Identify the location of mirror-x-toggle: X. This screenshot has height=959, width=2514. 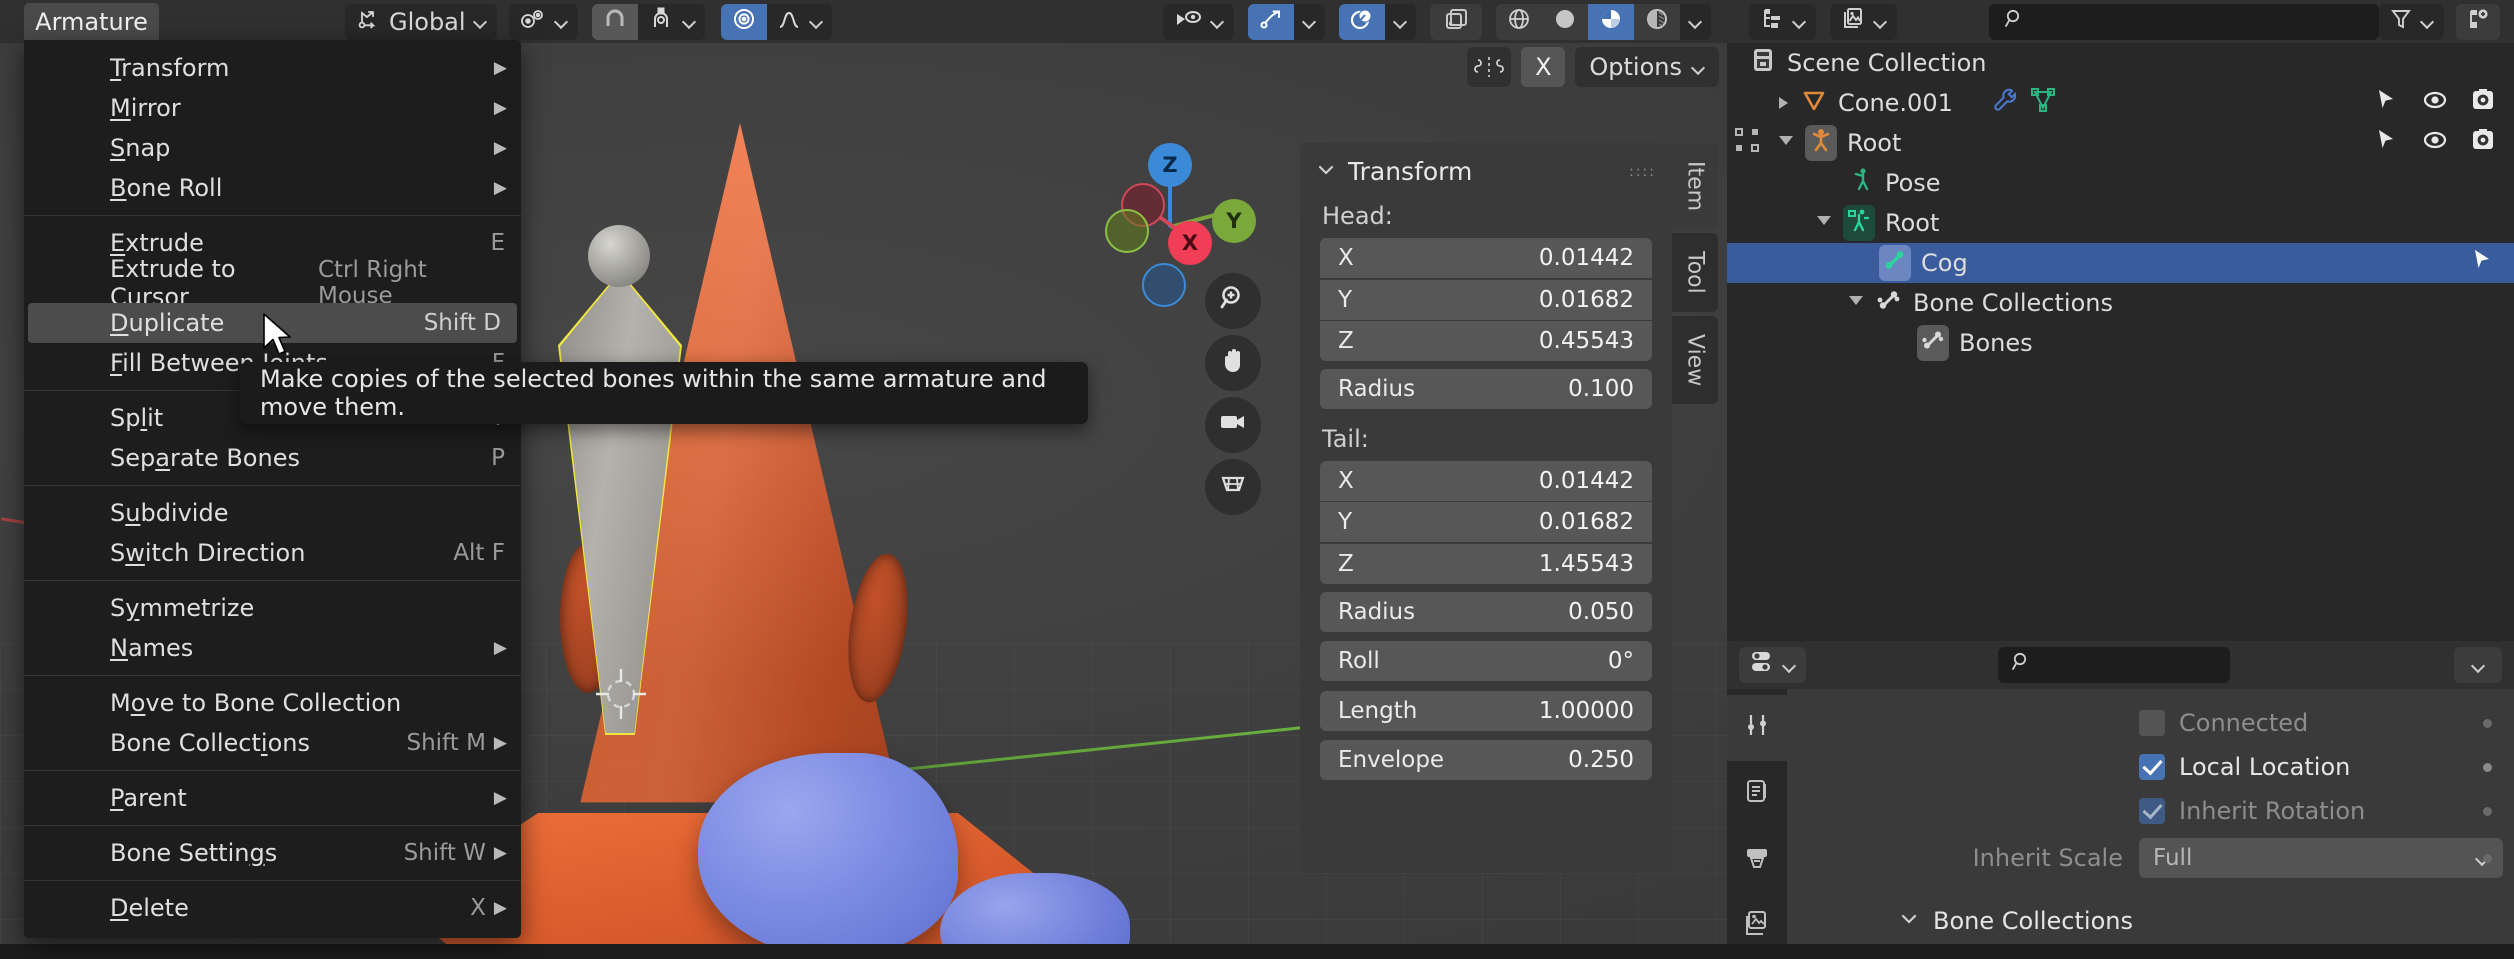
(1543, 67).